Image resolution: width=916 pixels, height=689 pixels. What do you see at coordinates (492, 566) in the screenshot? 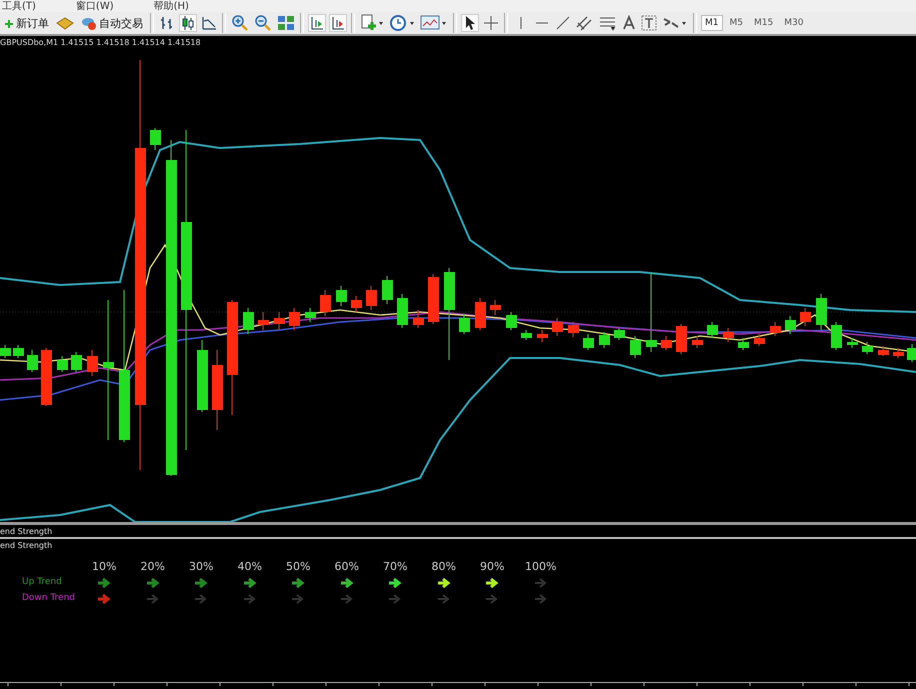
I see `percent-label: 90%` at bounding box center [492, 566].